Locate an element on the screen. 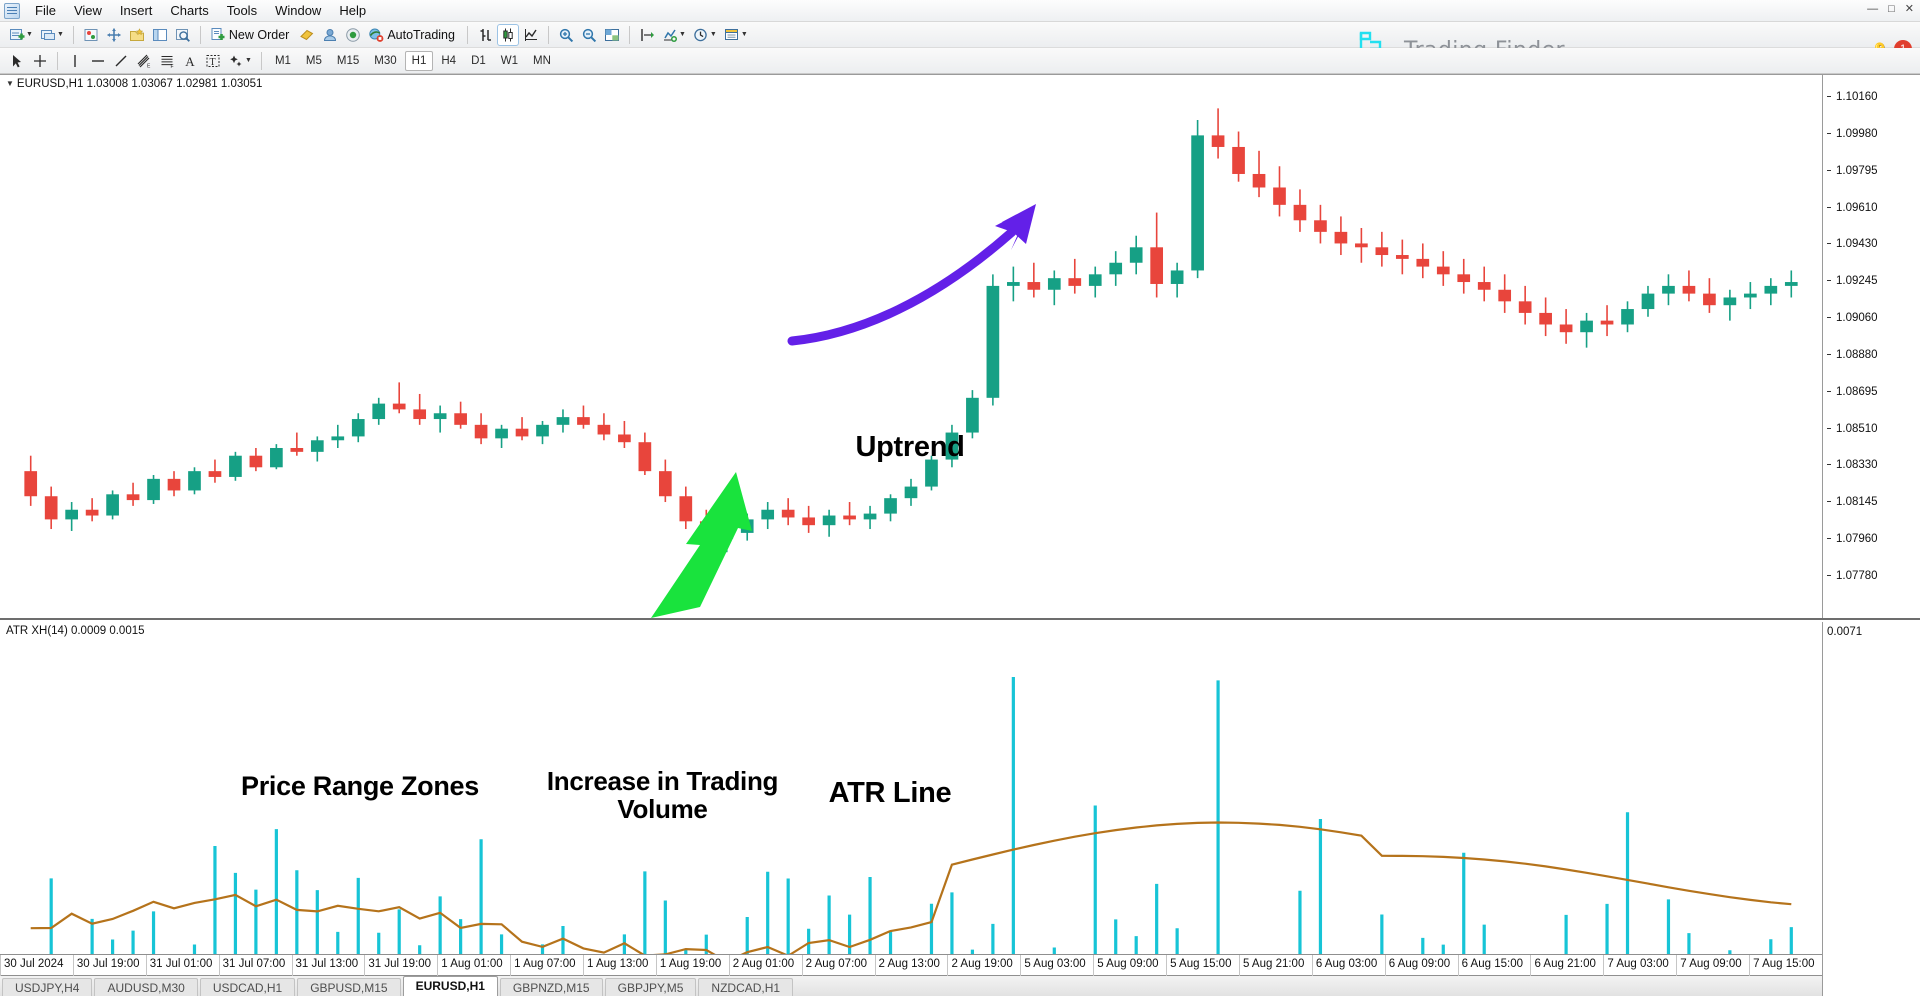 Image resolution: width=1920 pixels, height=996 pixels. time-axis-tick: 5 Aug 15:00 is located at coordinates (1201, 964).